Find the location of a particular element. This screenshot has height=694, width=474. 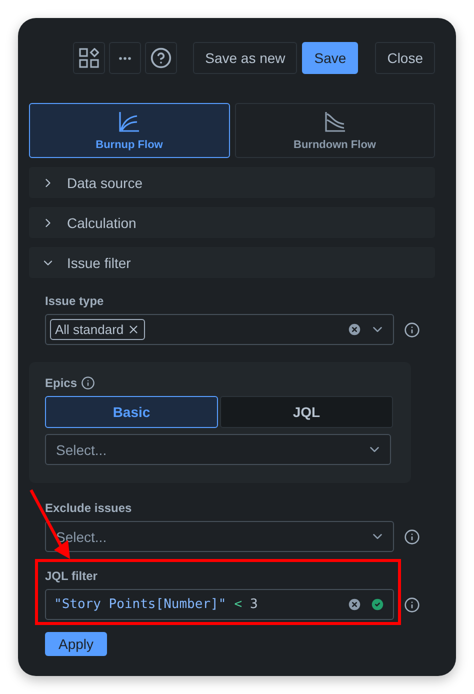

jql-input-field: "Story Points[Number]" < 3 is located at coordinates (219, 604).